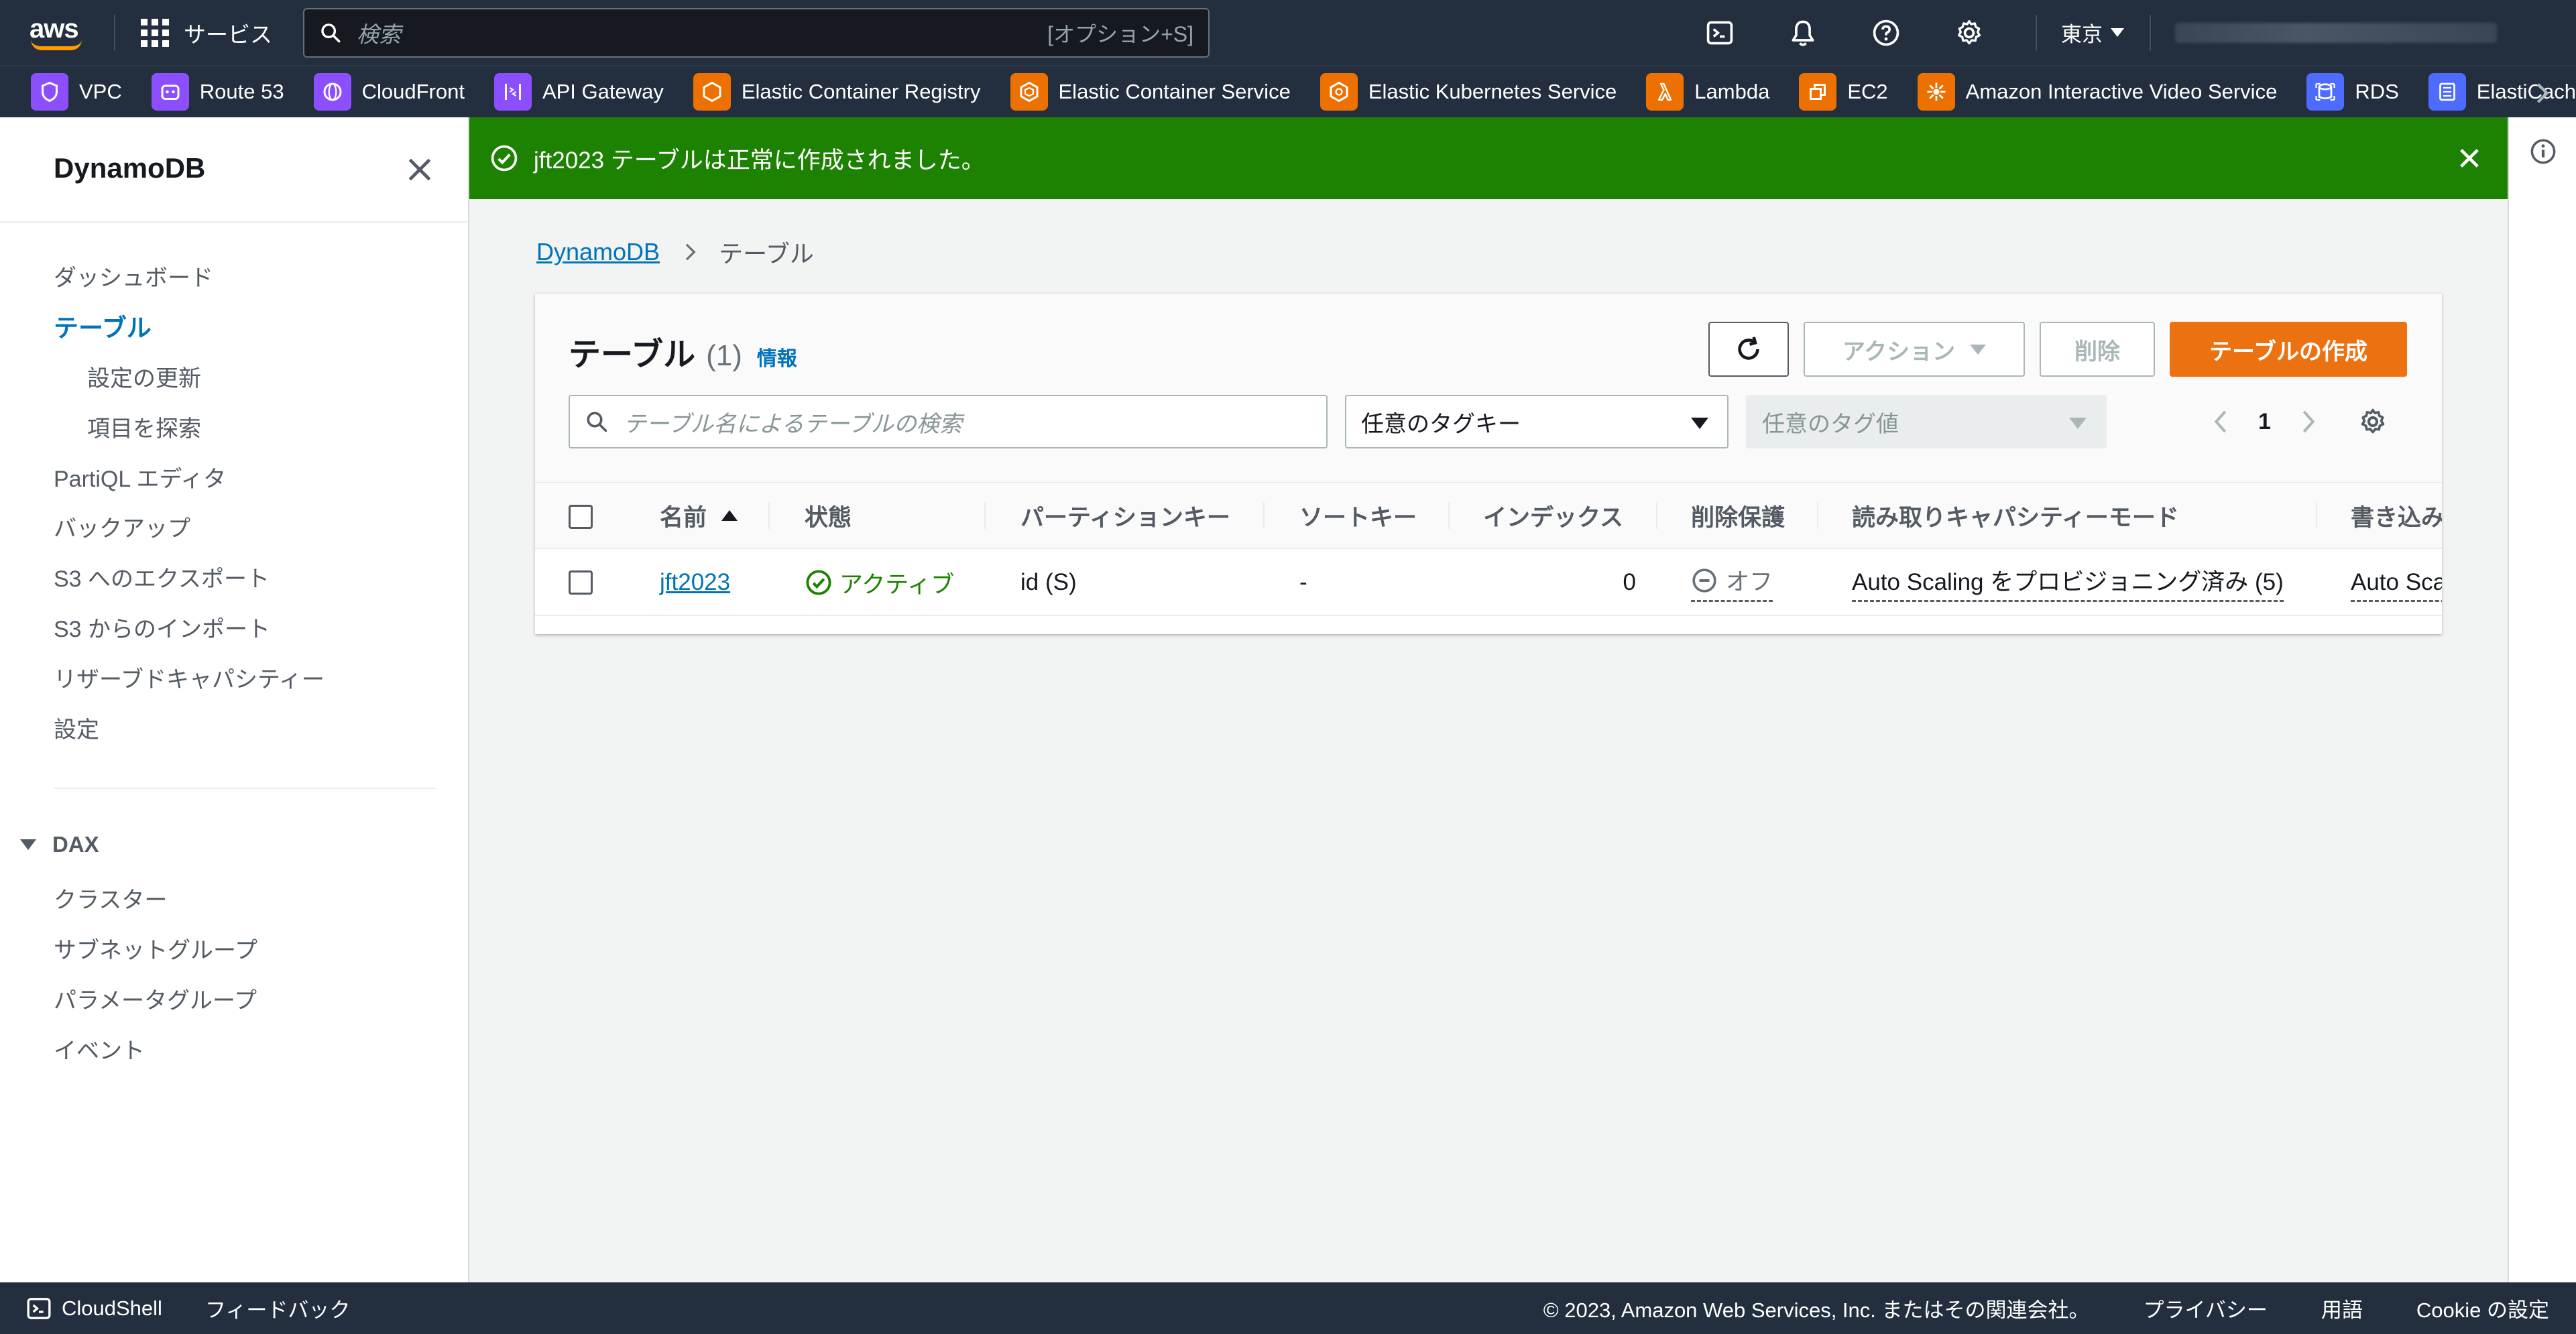 This screenshot has width=2576, height=1334. What do you see at coordinates (581, 517) in the screenshot?
I see `select-all-checkbox` at bounding box center [581, 517].